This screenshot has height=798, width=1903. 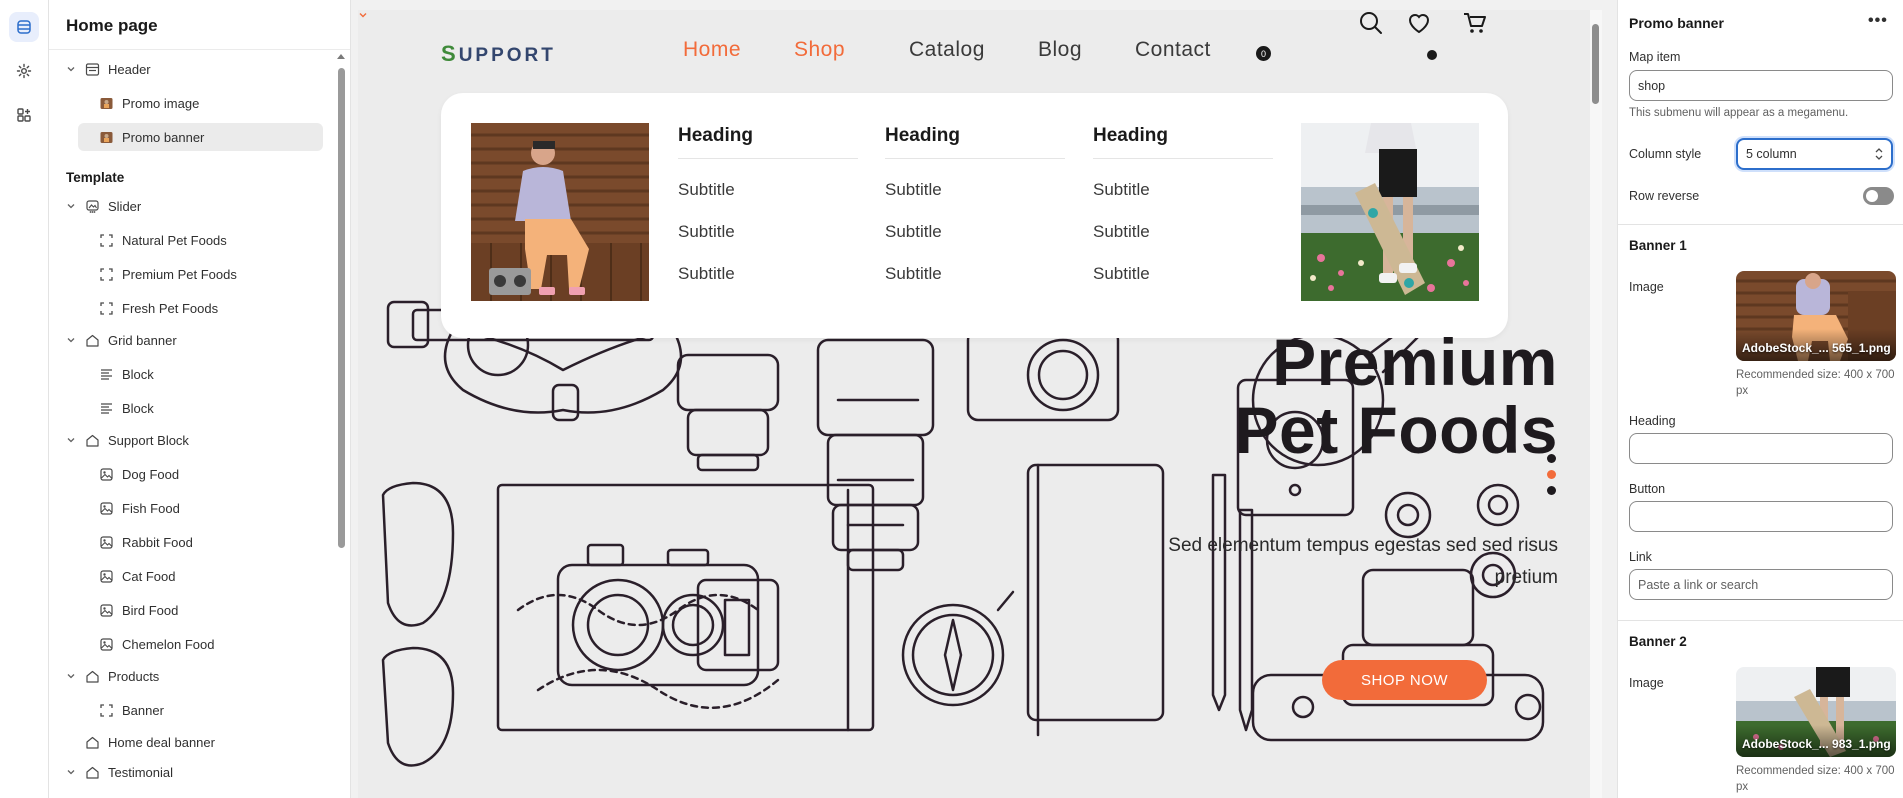 What do you see at coordinates (219, 610) in the screenshot?
I see `tree-item-bird-food: Bird Food` at bounding box center [219, 610].